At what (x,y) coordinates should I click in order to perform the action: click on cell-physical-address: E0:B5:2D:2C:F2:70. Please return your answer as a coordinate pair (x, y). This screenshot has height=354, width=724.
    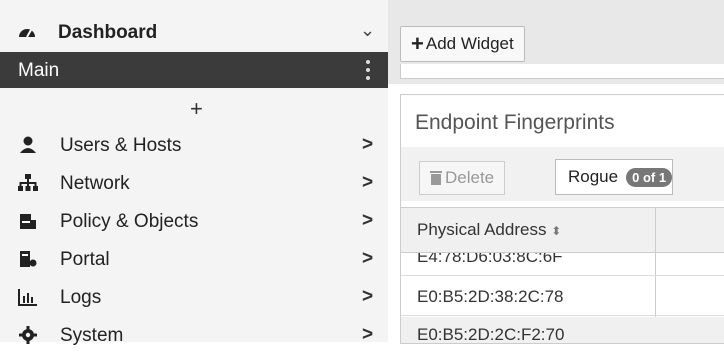
    Looking at the image, I should click on (491, 334).